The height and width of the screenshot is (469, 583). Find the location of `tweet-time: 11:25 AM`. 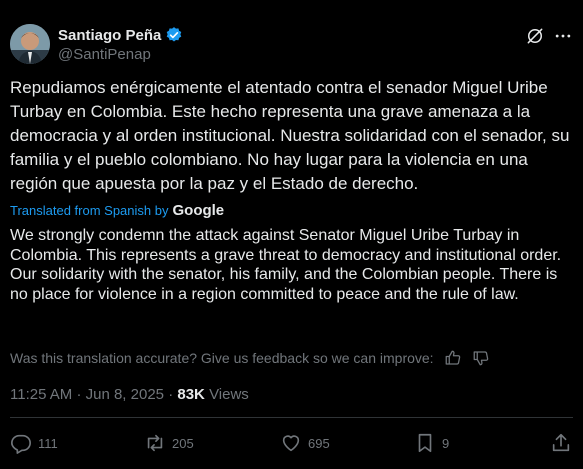

tweet-time: 11:25 AM is located at coordinates (41, 394).